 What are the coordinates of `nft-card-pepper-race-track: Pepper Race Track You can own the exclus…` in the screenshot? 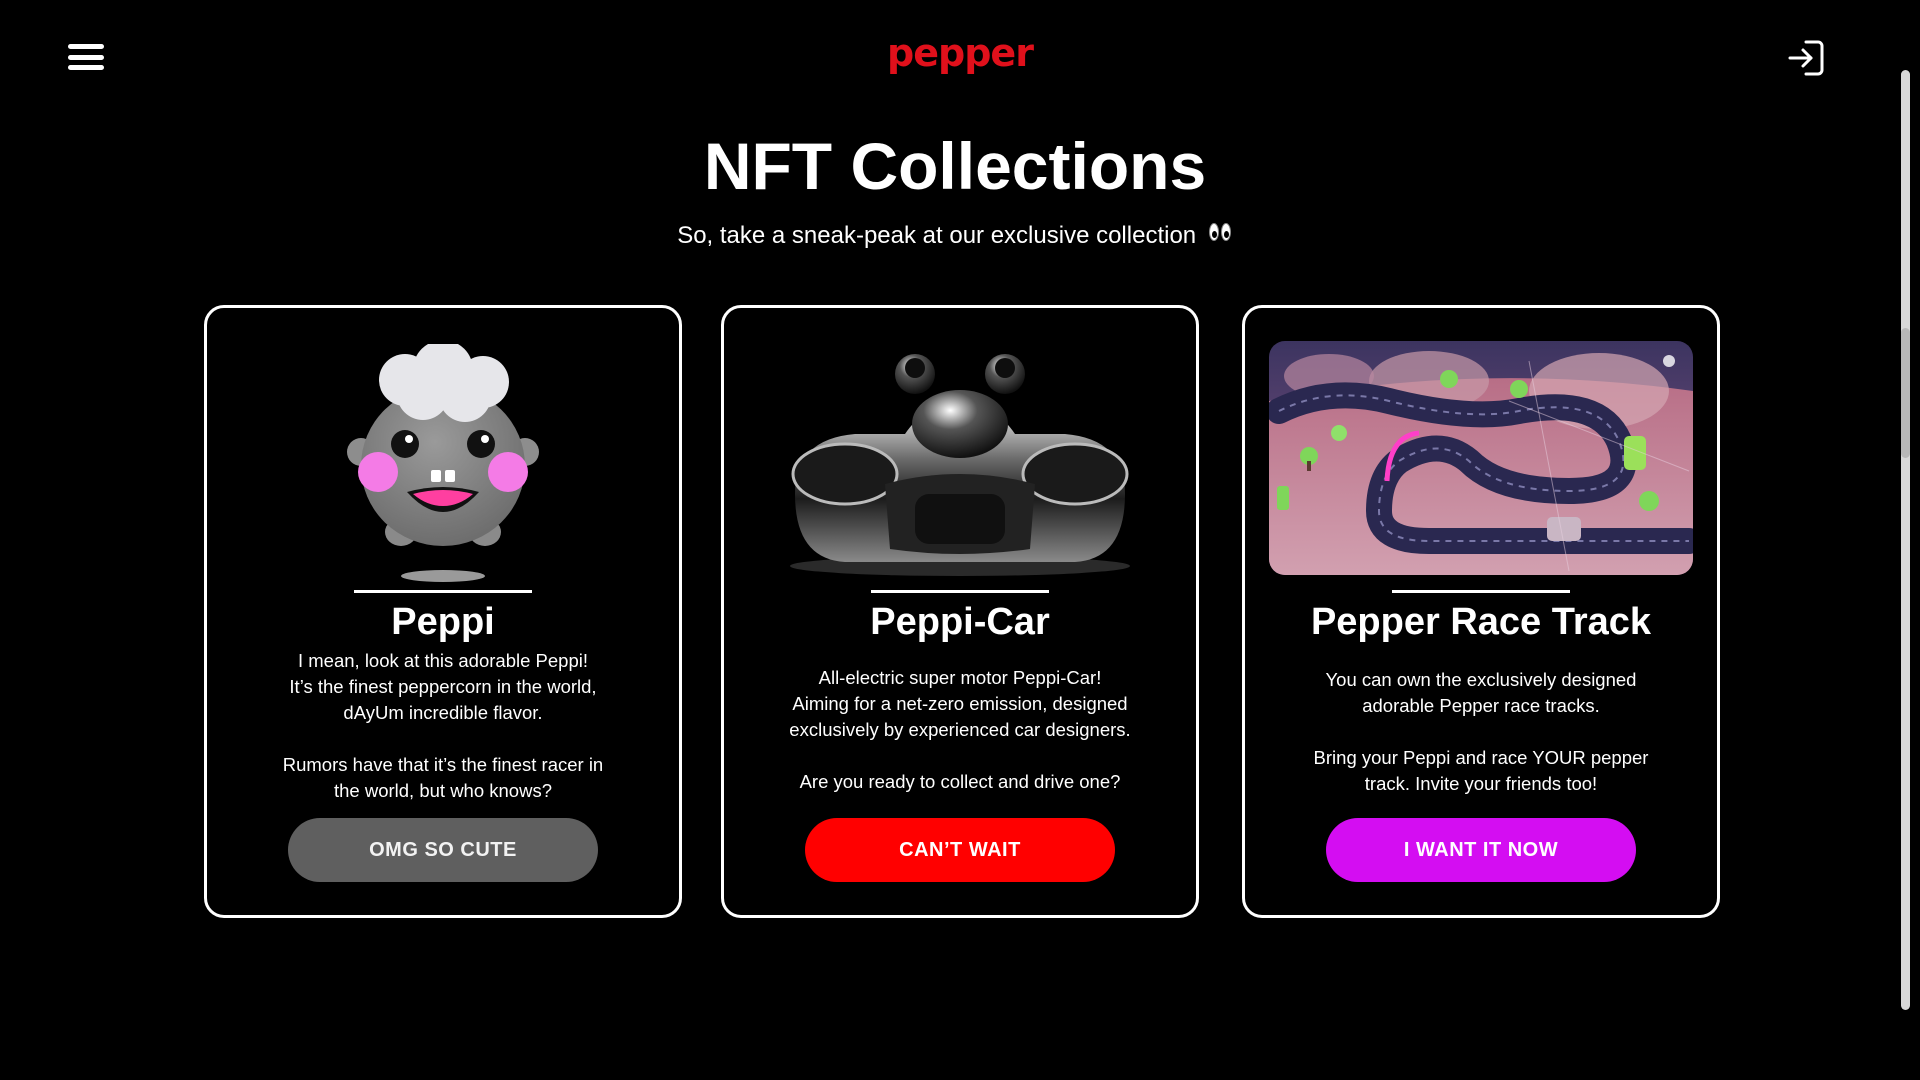 It's located at (1481, 611).